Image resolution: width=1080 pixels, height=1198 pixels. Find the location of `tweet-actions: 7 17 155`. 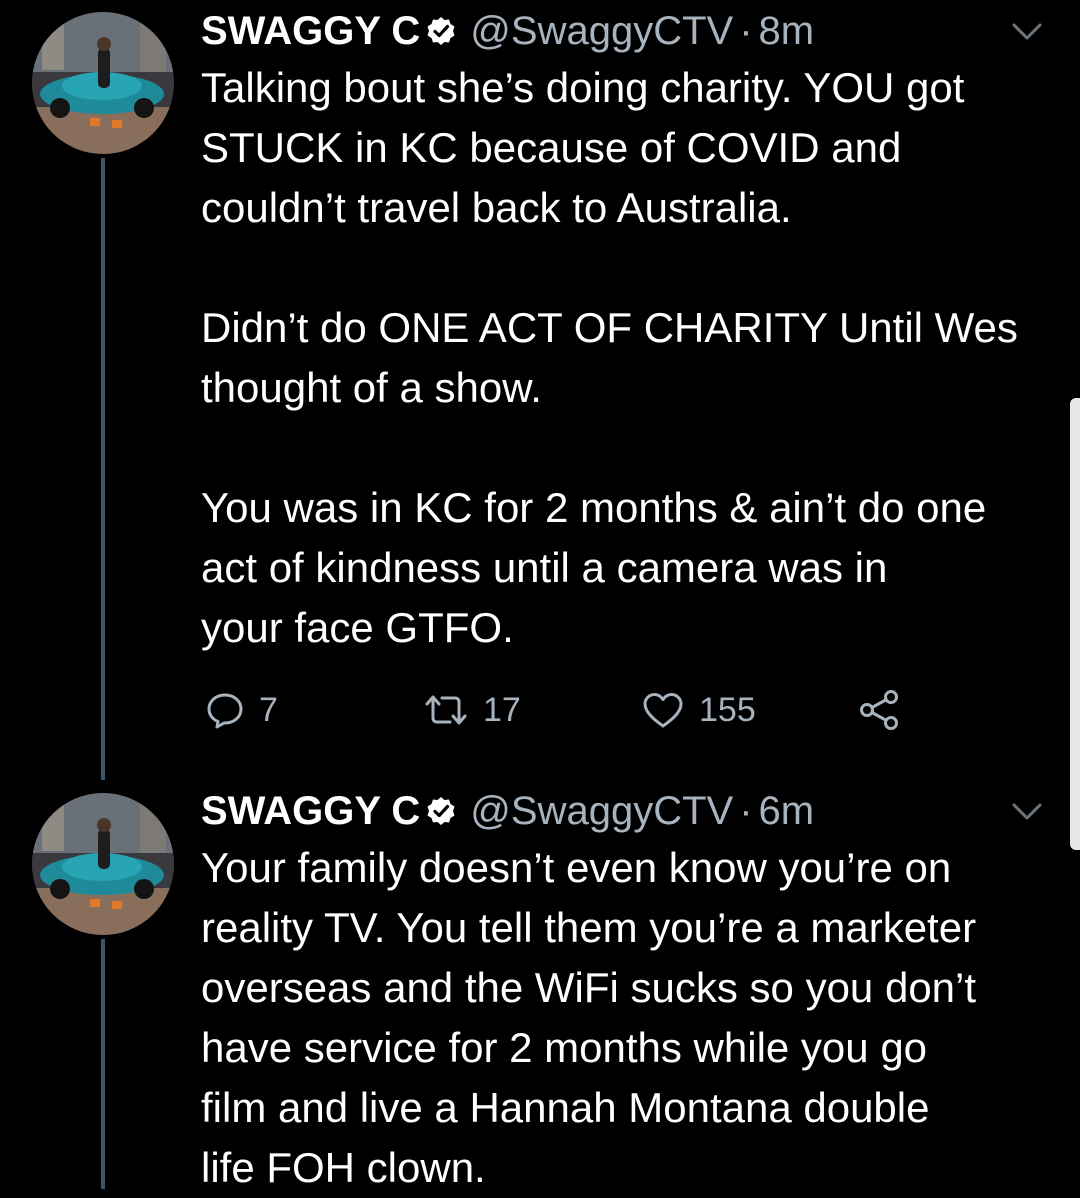

tweet-actions: 7 17 155 is located at coordinates (561, 710).